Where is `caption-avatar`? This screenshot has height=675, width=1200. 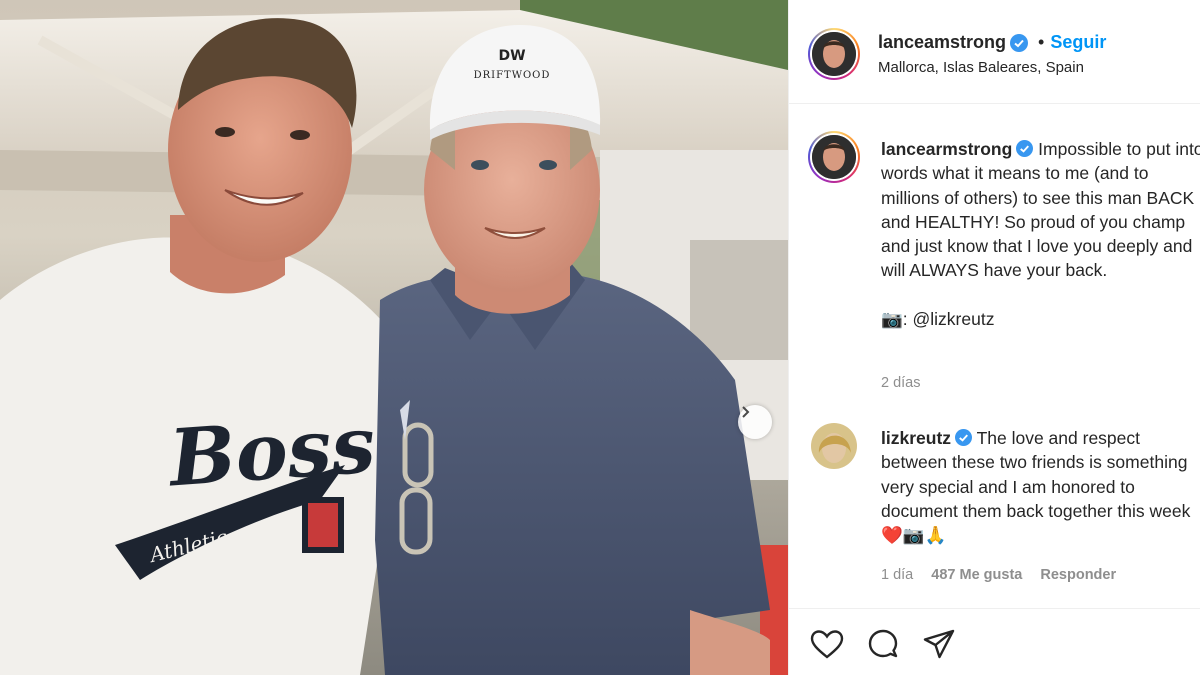
caption-avatar is located at coordinates (834, 157).